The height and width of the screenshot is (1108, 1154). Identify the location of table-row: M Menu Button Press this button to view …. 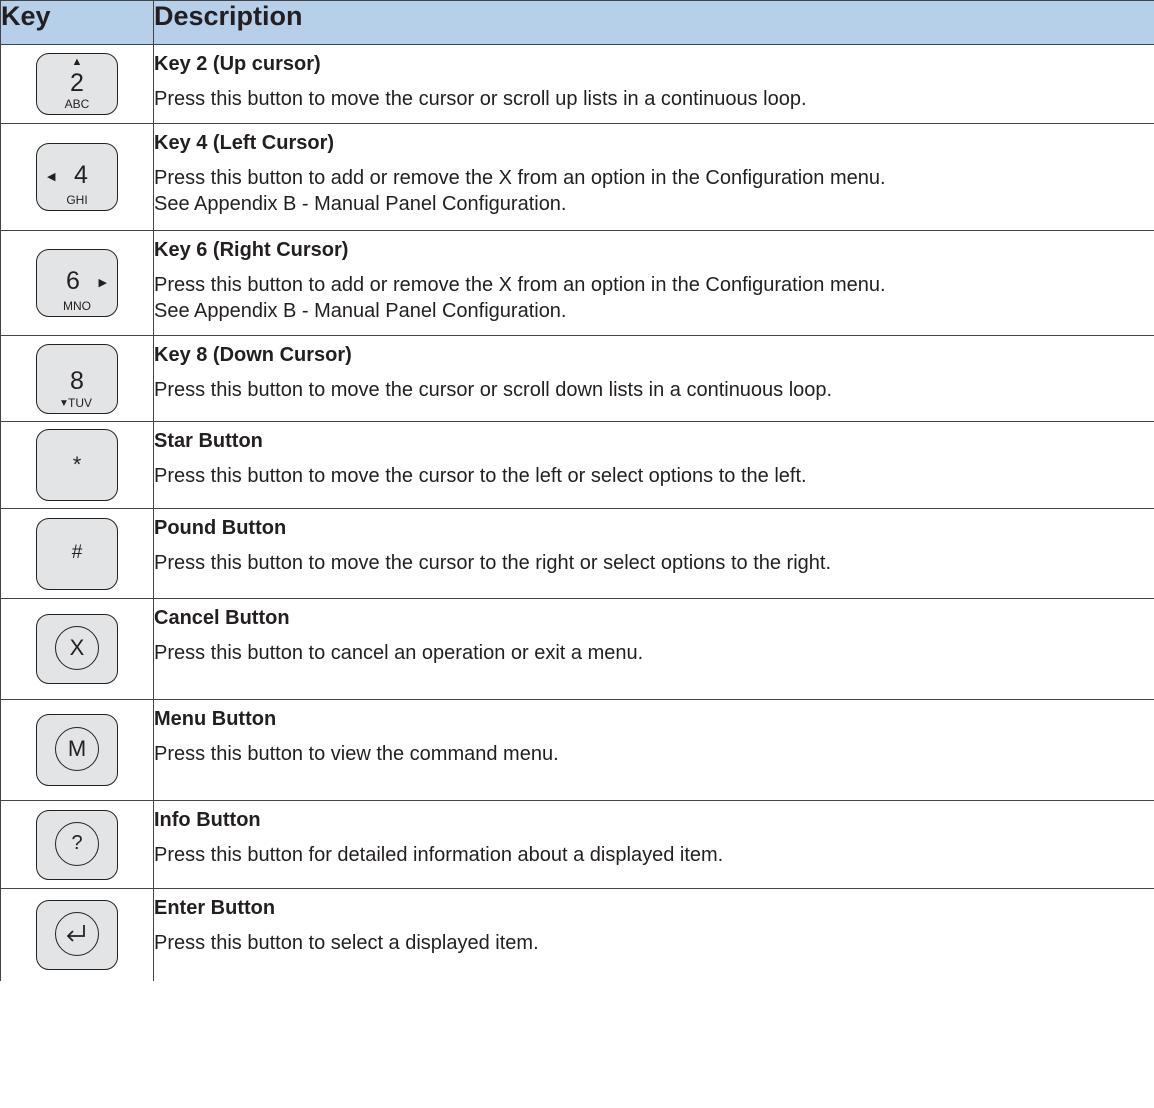
(577, 750).